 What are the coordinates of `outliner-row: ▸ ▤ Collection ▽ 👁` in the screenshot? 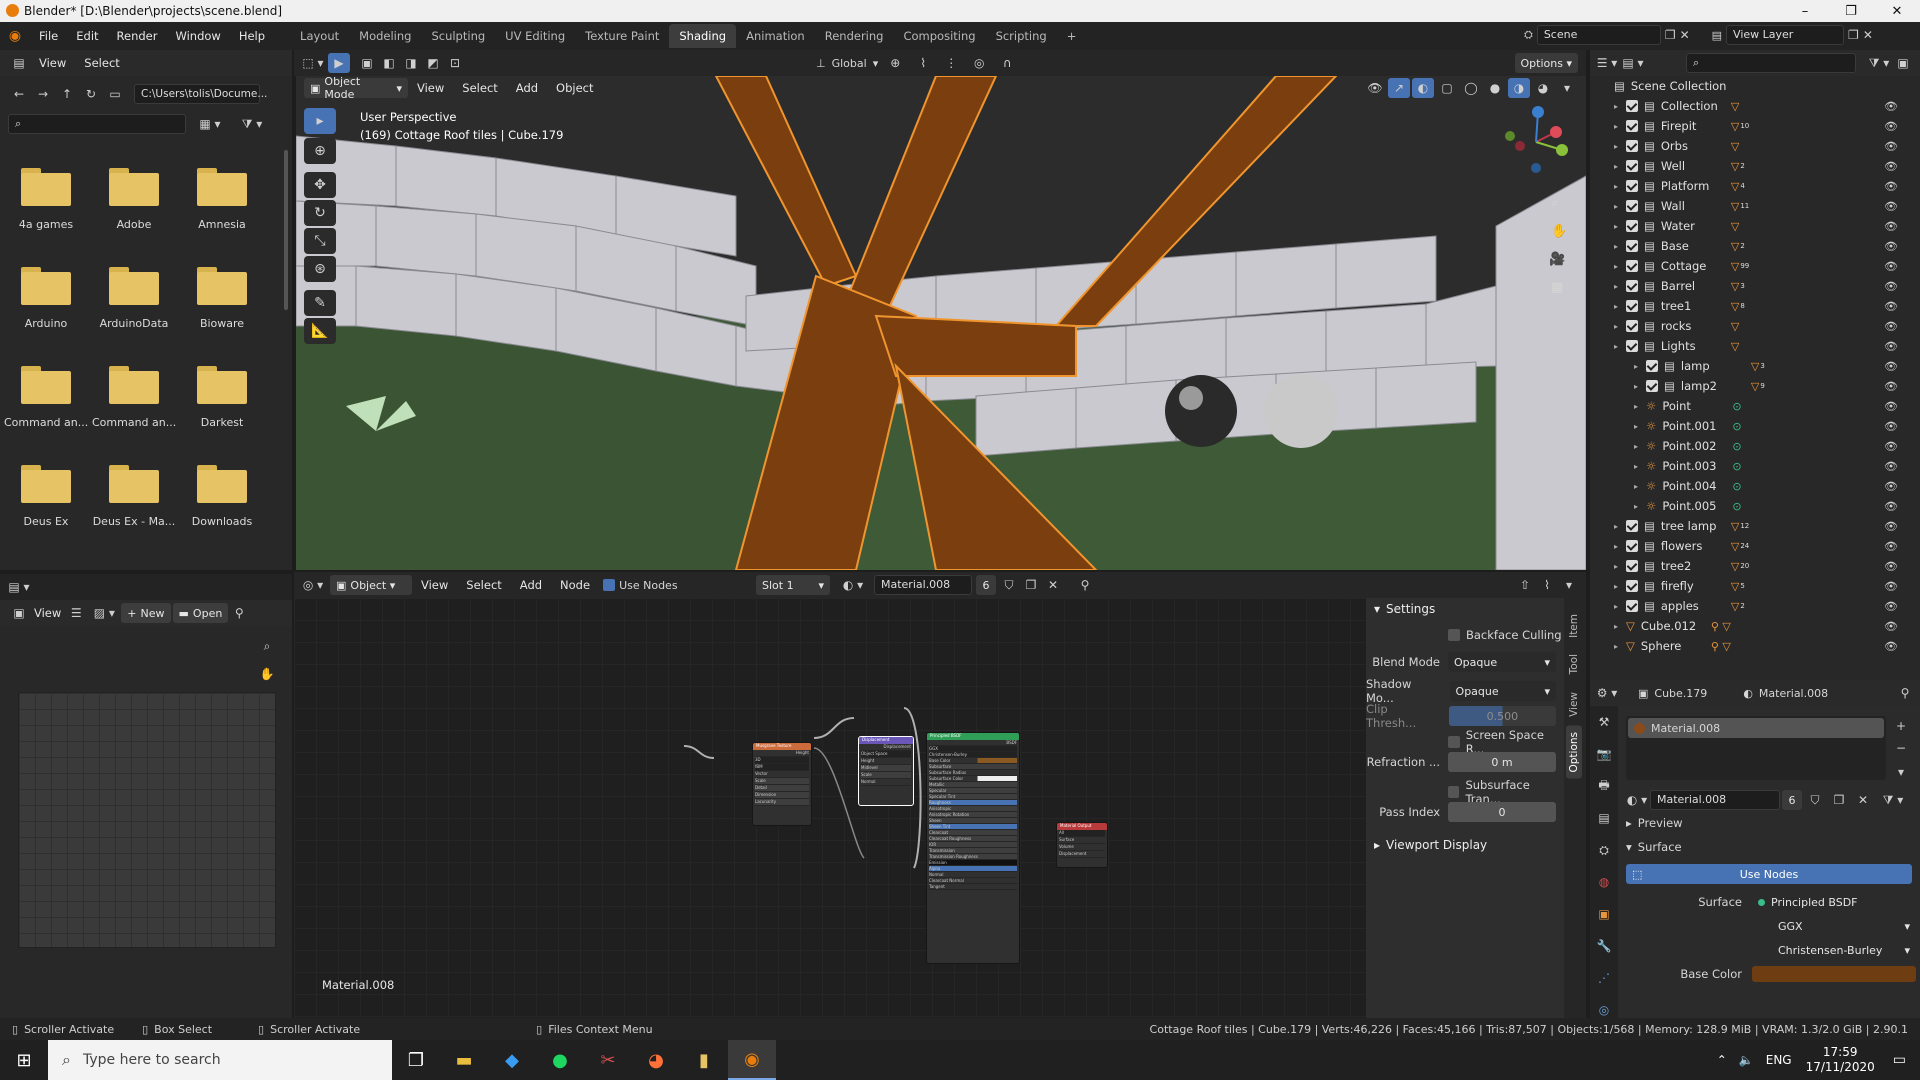 It's located at (1749, 106).